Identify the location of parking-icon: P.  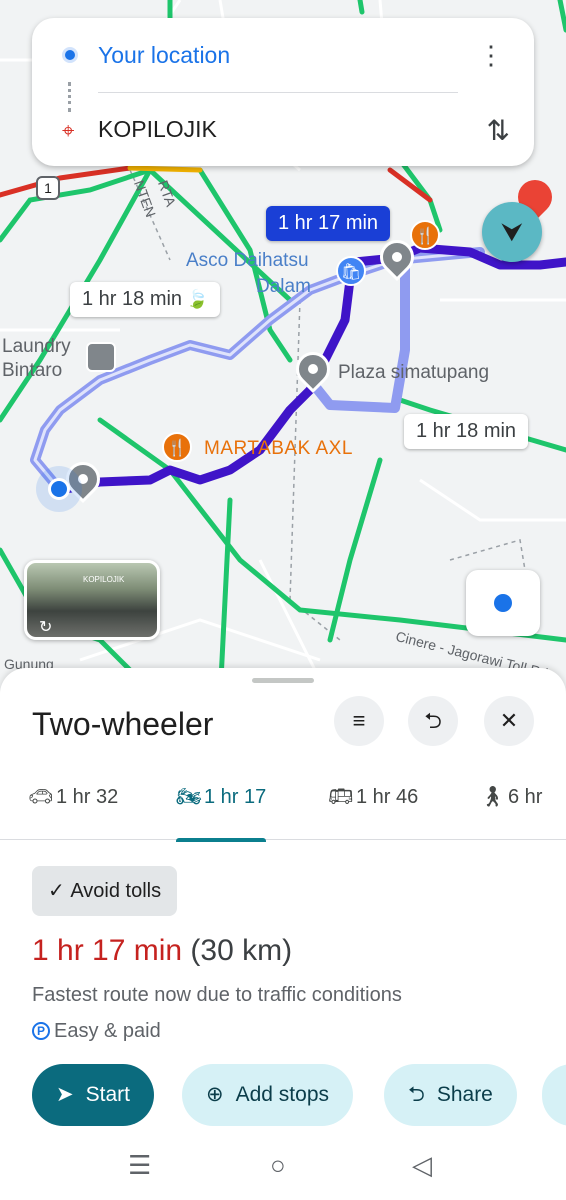
(41, 1031).